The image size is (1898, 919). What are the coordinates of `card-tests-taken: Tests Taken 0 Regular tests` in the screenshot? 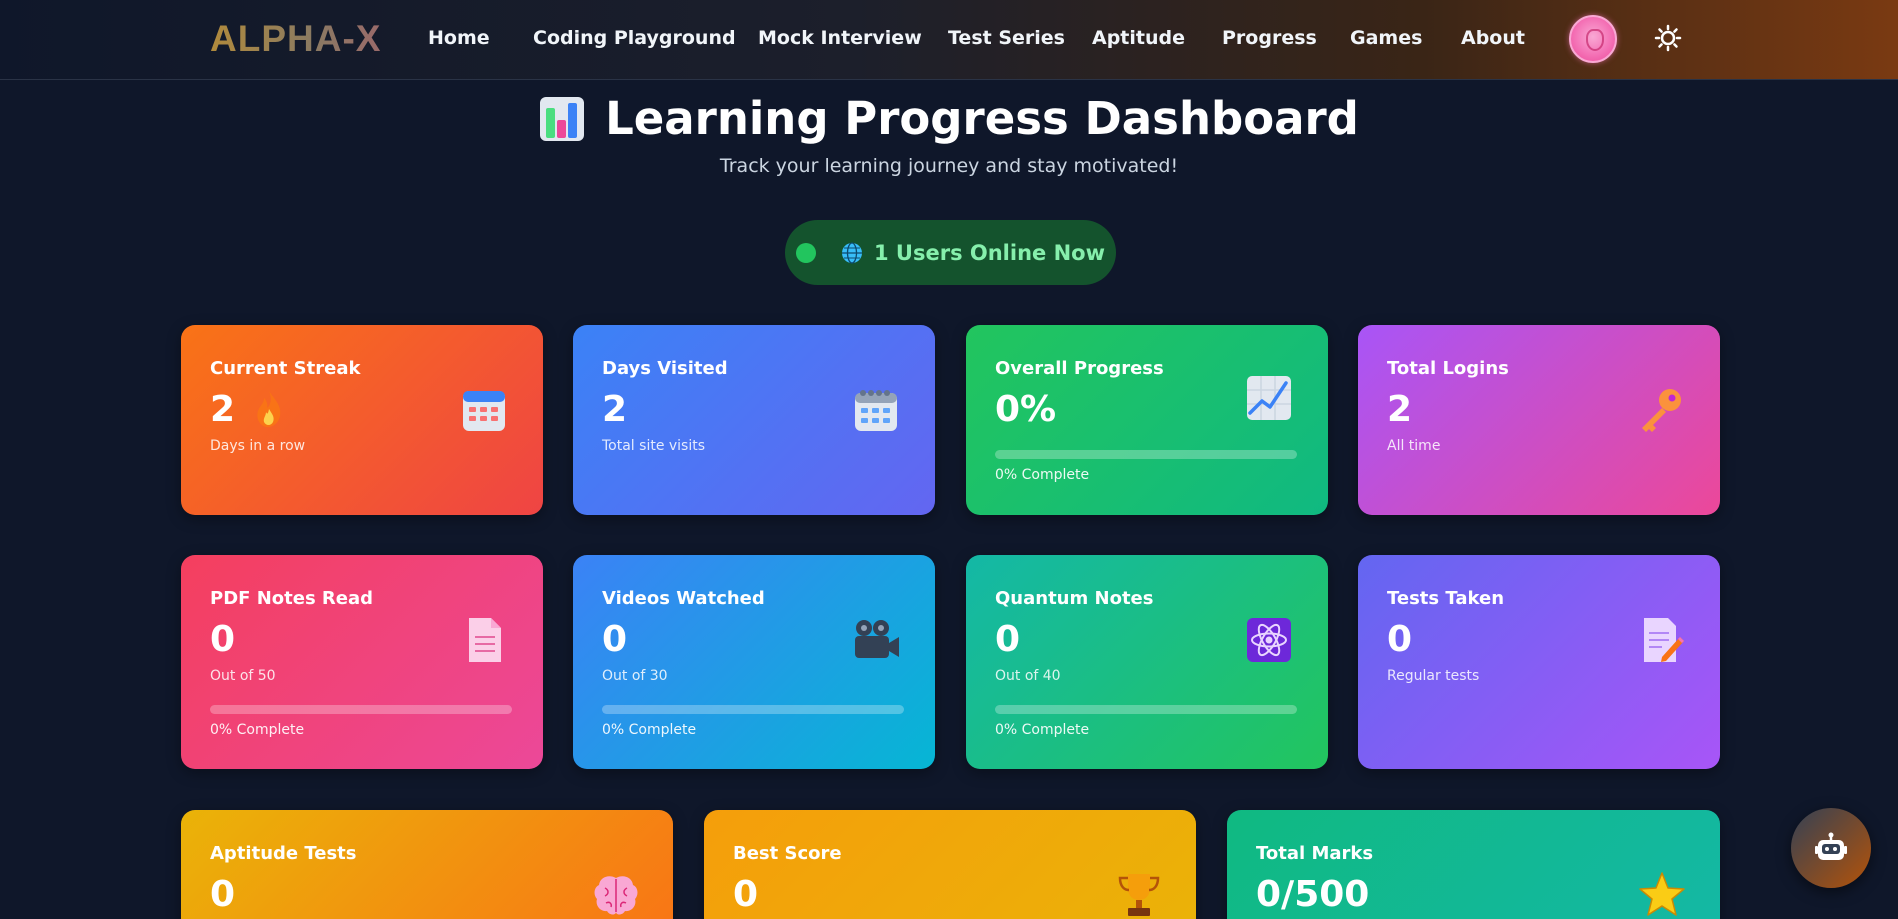 It's located at (1539, 662).